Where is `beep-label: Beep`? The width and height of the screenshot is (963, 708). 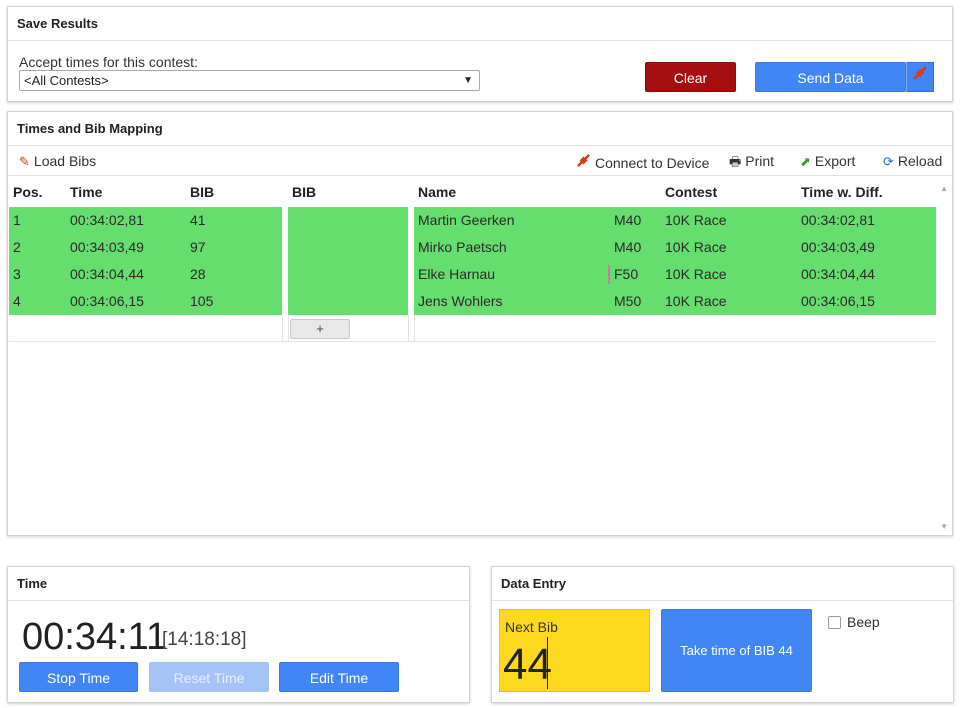
beep-label: Beep is located at coordinates (863, 622).